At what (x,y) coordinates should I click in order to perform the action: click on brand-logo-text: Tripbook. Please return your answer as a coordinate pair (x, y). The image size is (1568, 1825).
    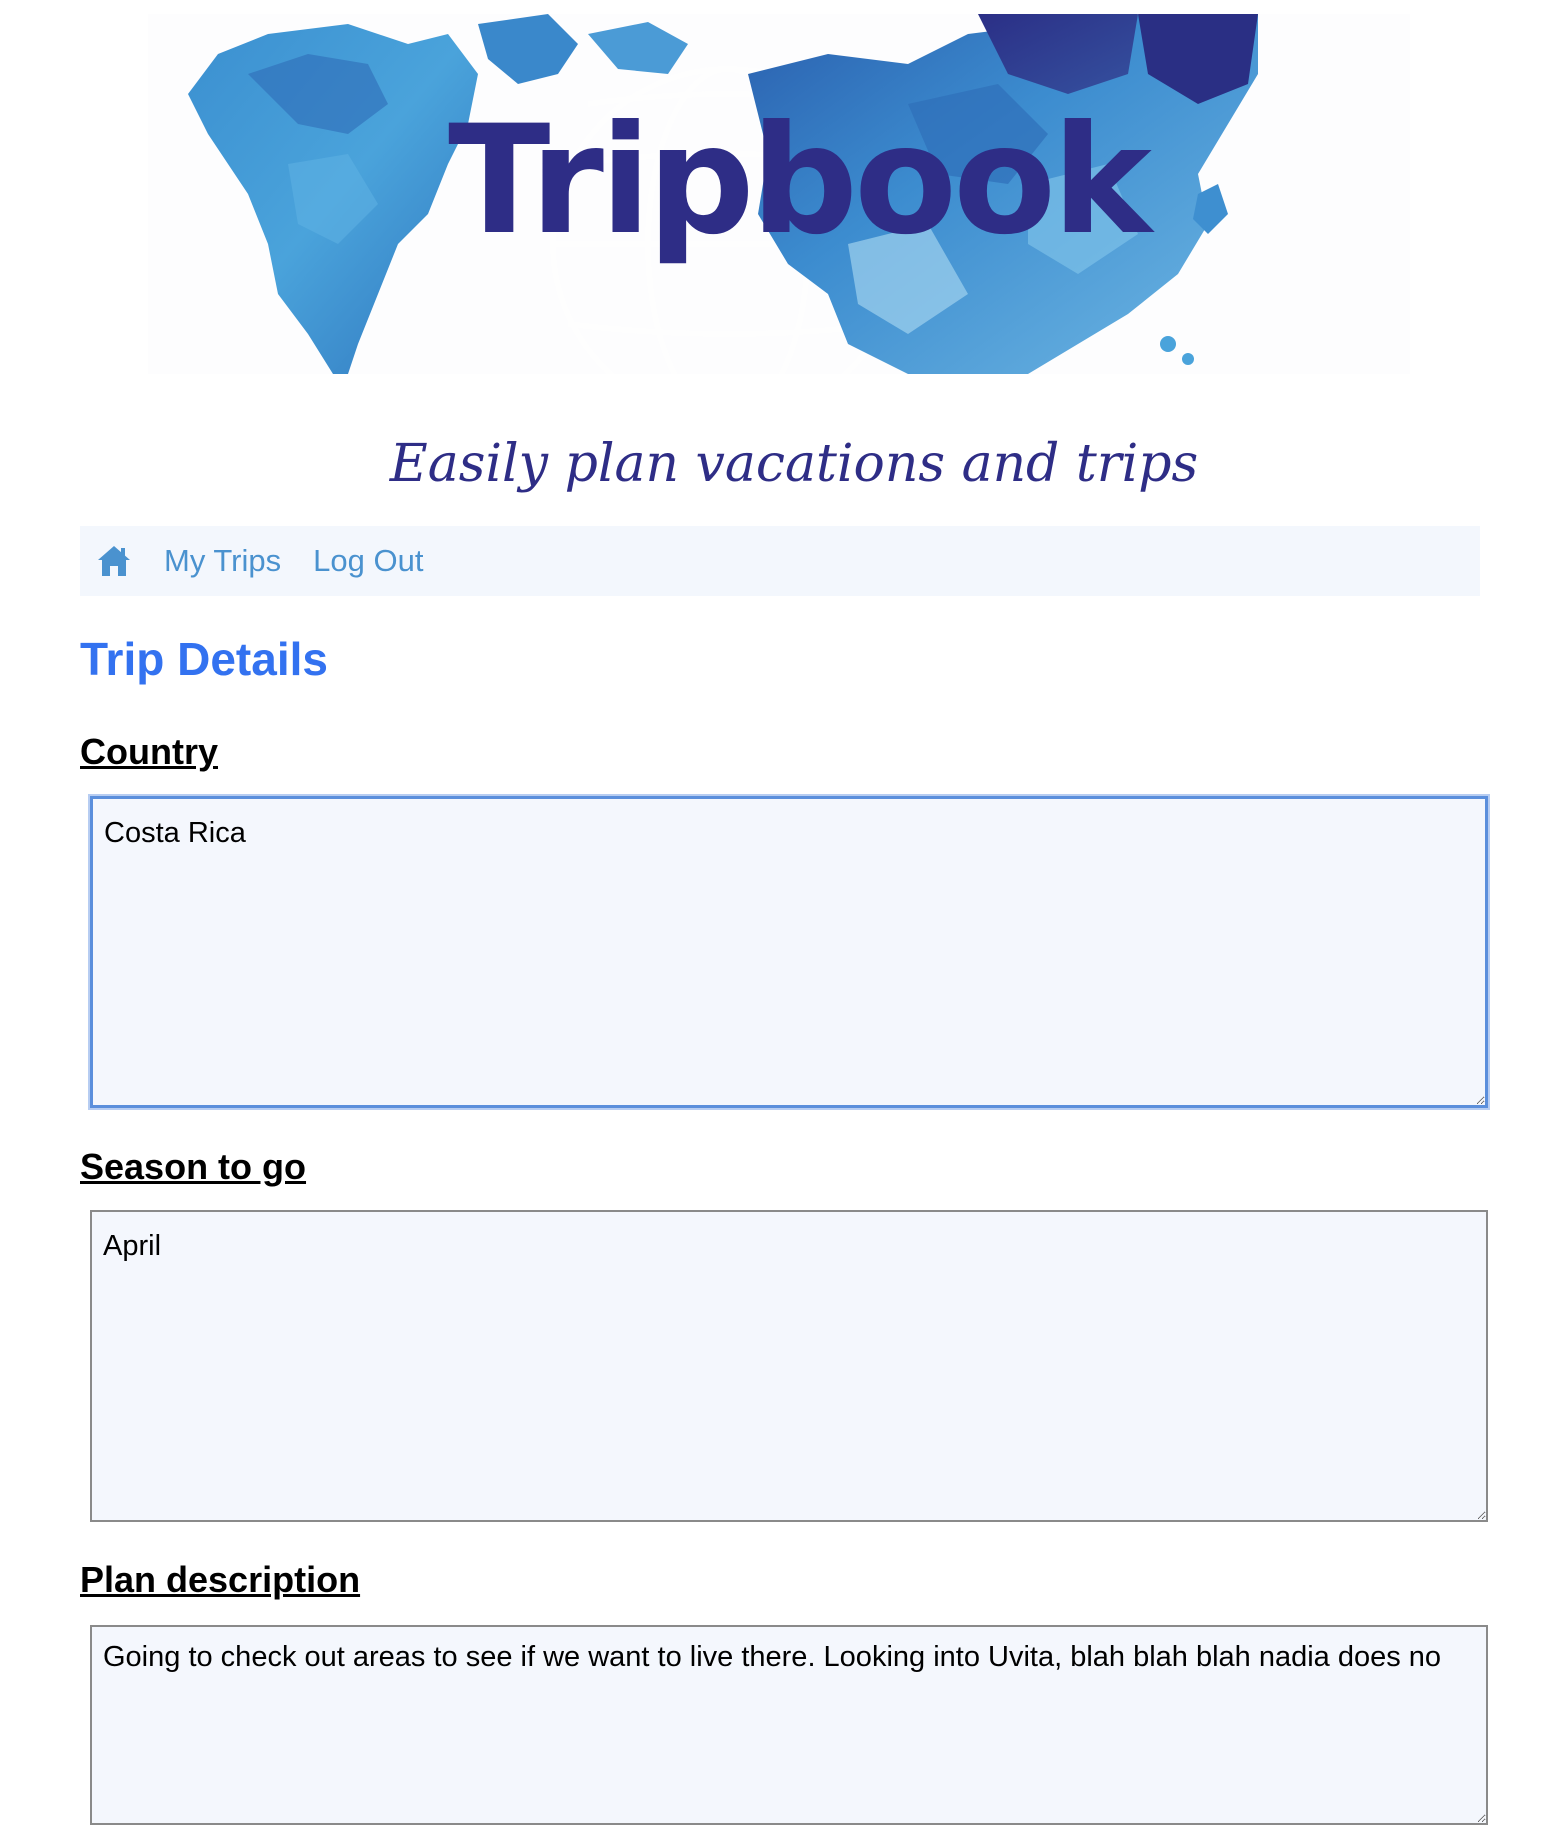
    Looking at the image, I should click on (800, 181).